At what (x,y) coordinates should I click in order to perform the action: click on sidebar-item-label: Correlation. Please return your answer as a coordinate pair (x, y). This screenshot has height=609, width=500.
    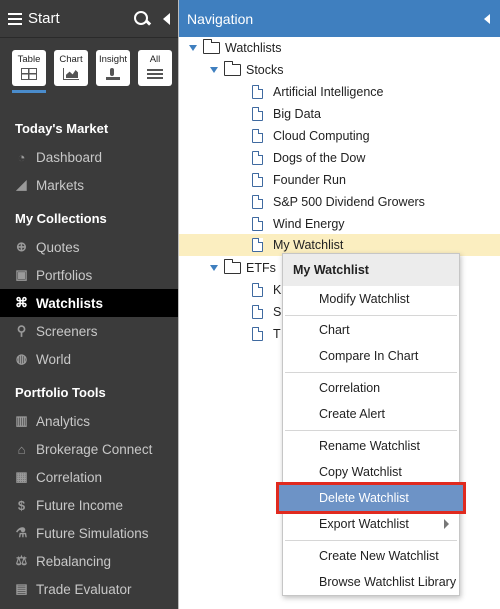
    Looking at the image, I should click on (69, 477).